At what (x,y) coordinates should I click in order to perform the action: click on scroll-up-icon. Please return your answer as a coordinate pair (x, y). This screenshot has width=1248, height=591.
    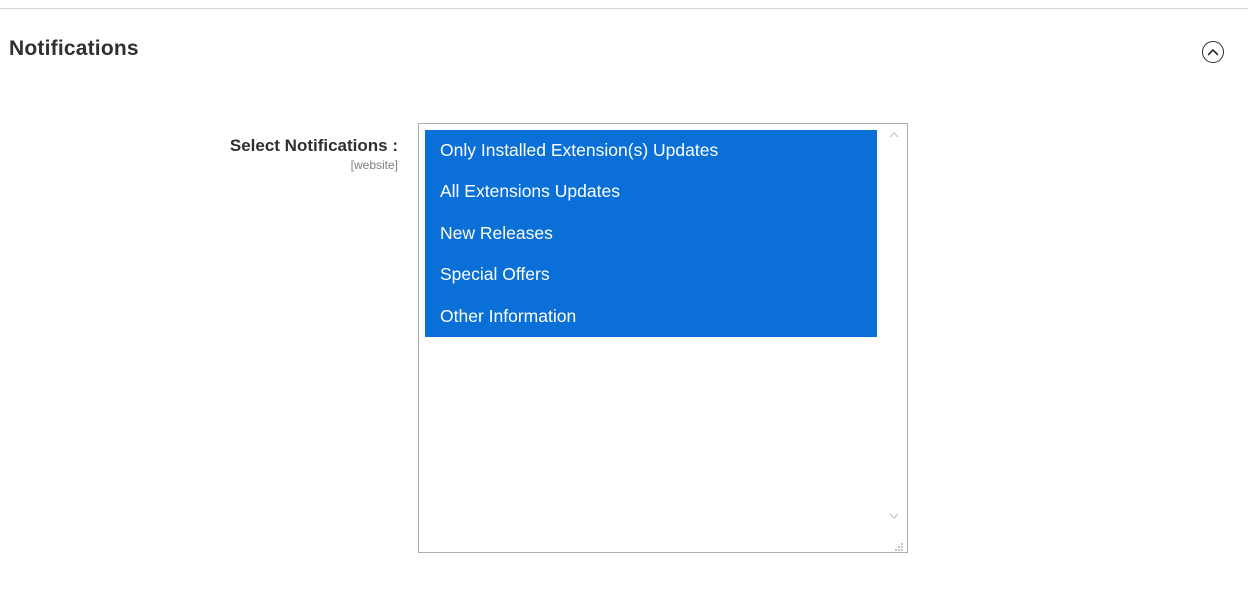
    Looking at the image, I should click on (894, 135).